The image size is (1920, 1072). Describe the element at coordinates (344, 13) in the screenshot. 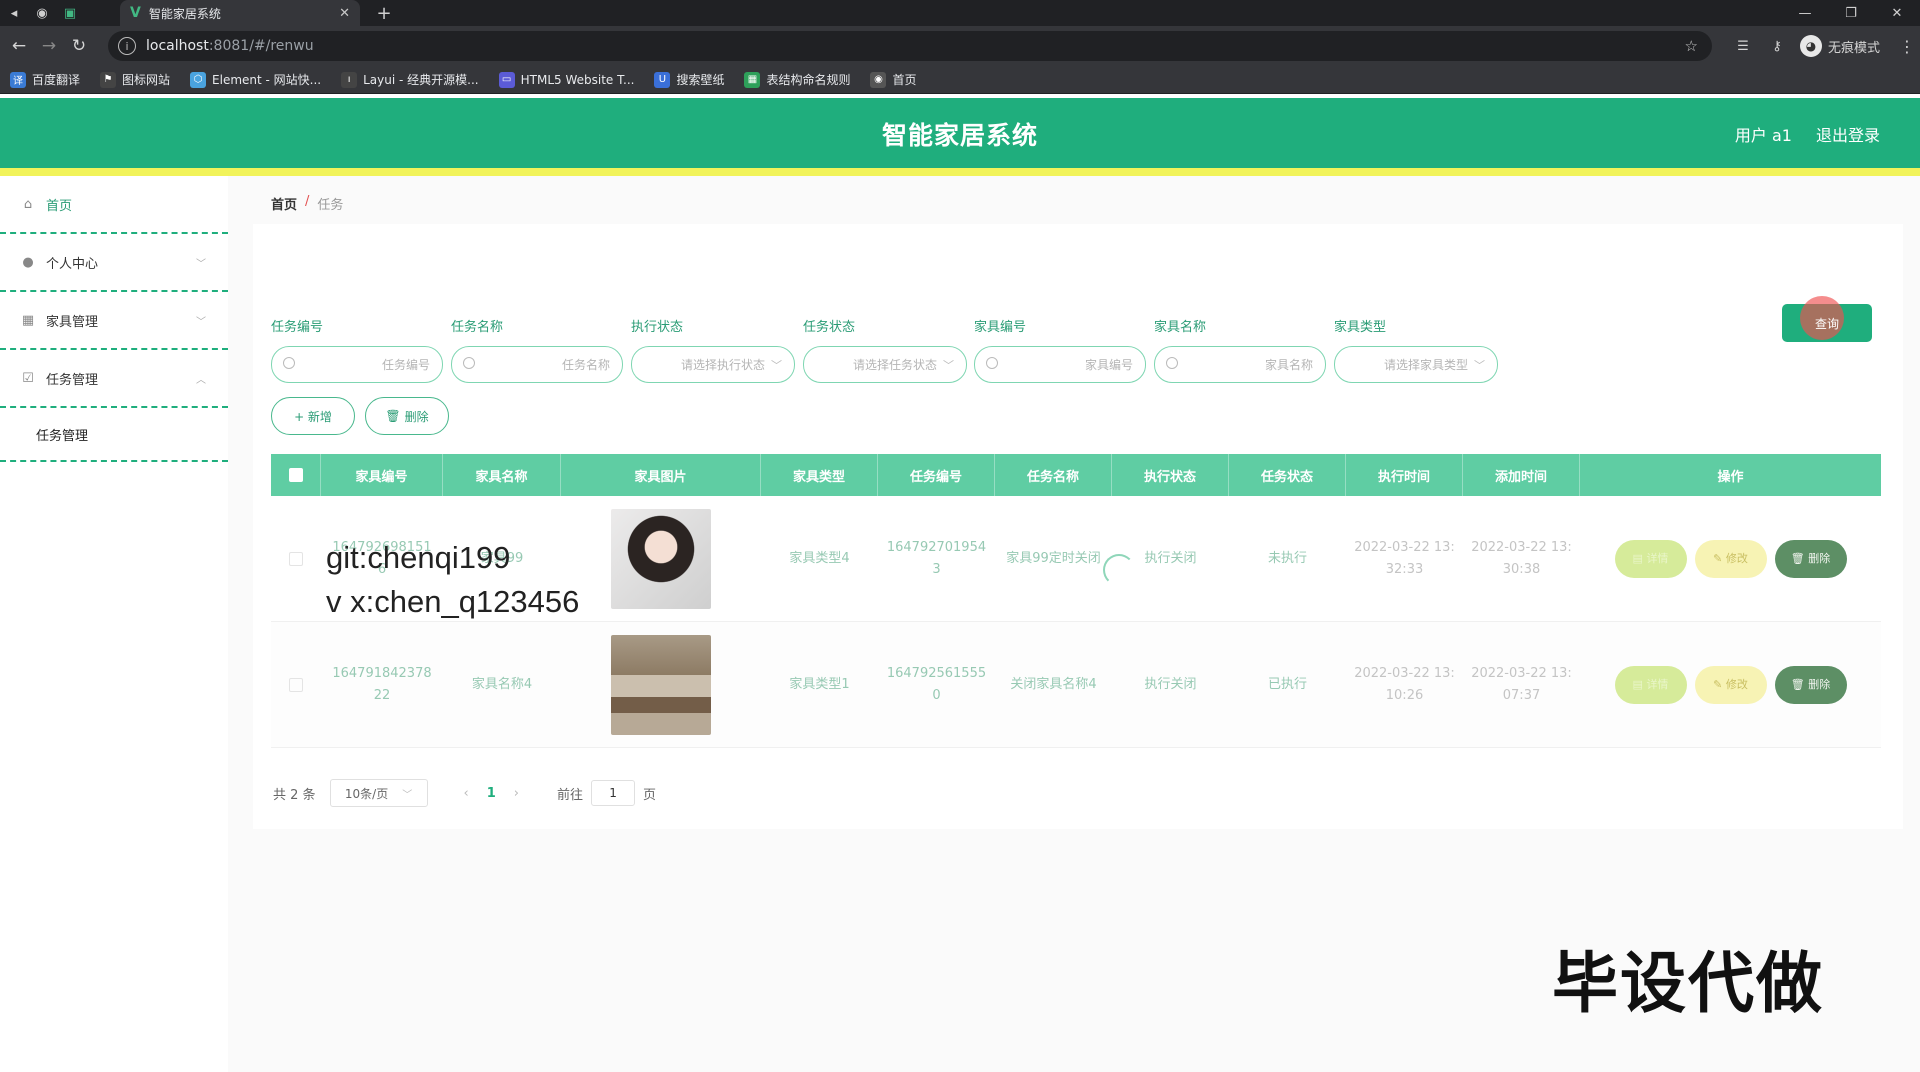

I see `tab-close-icon: ✕` at that location.